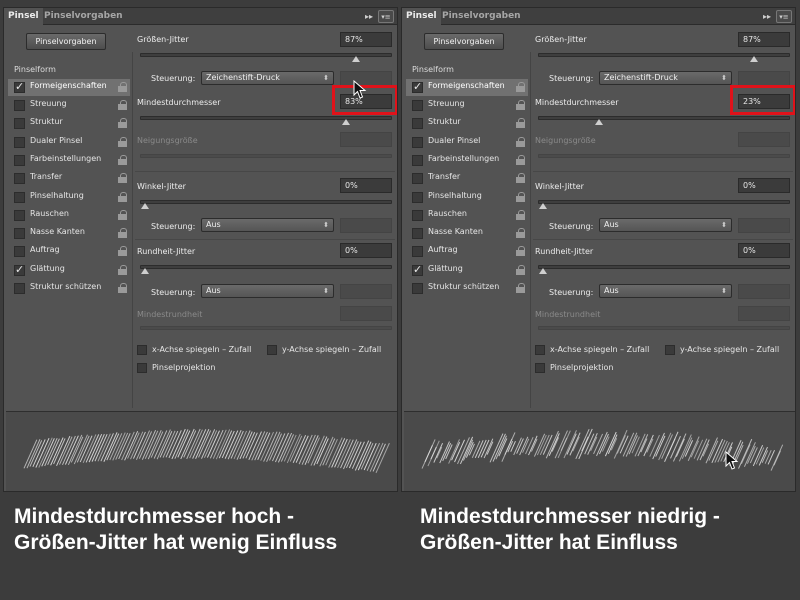  Describe the element at coordinates (467, 123) in the screenshot. I see `sidebar-item-struktur: Struktur` at that location.